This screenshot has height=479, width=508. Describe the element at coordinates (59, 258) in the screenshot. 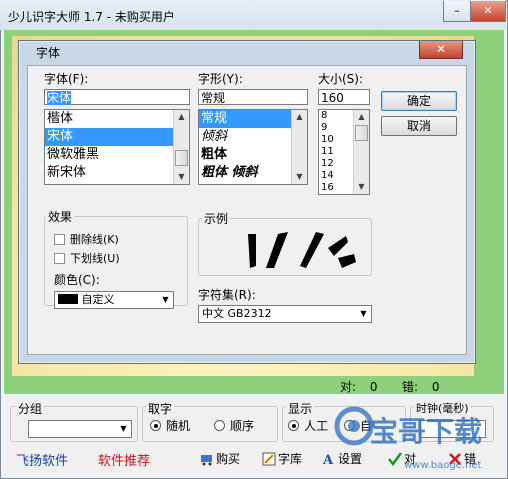

I see `underline-checkbox` at that location.